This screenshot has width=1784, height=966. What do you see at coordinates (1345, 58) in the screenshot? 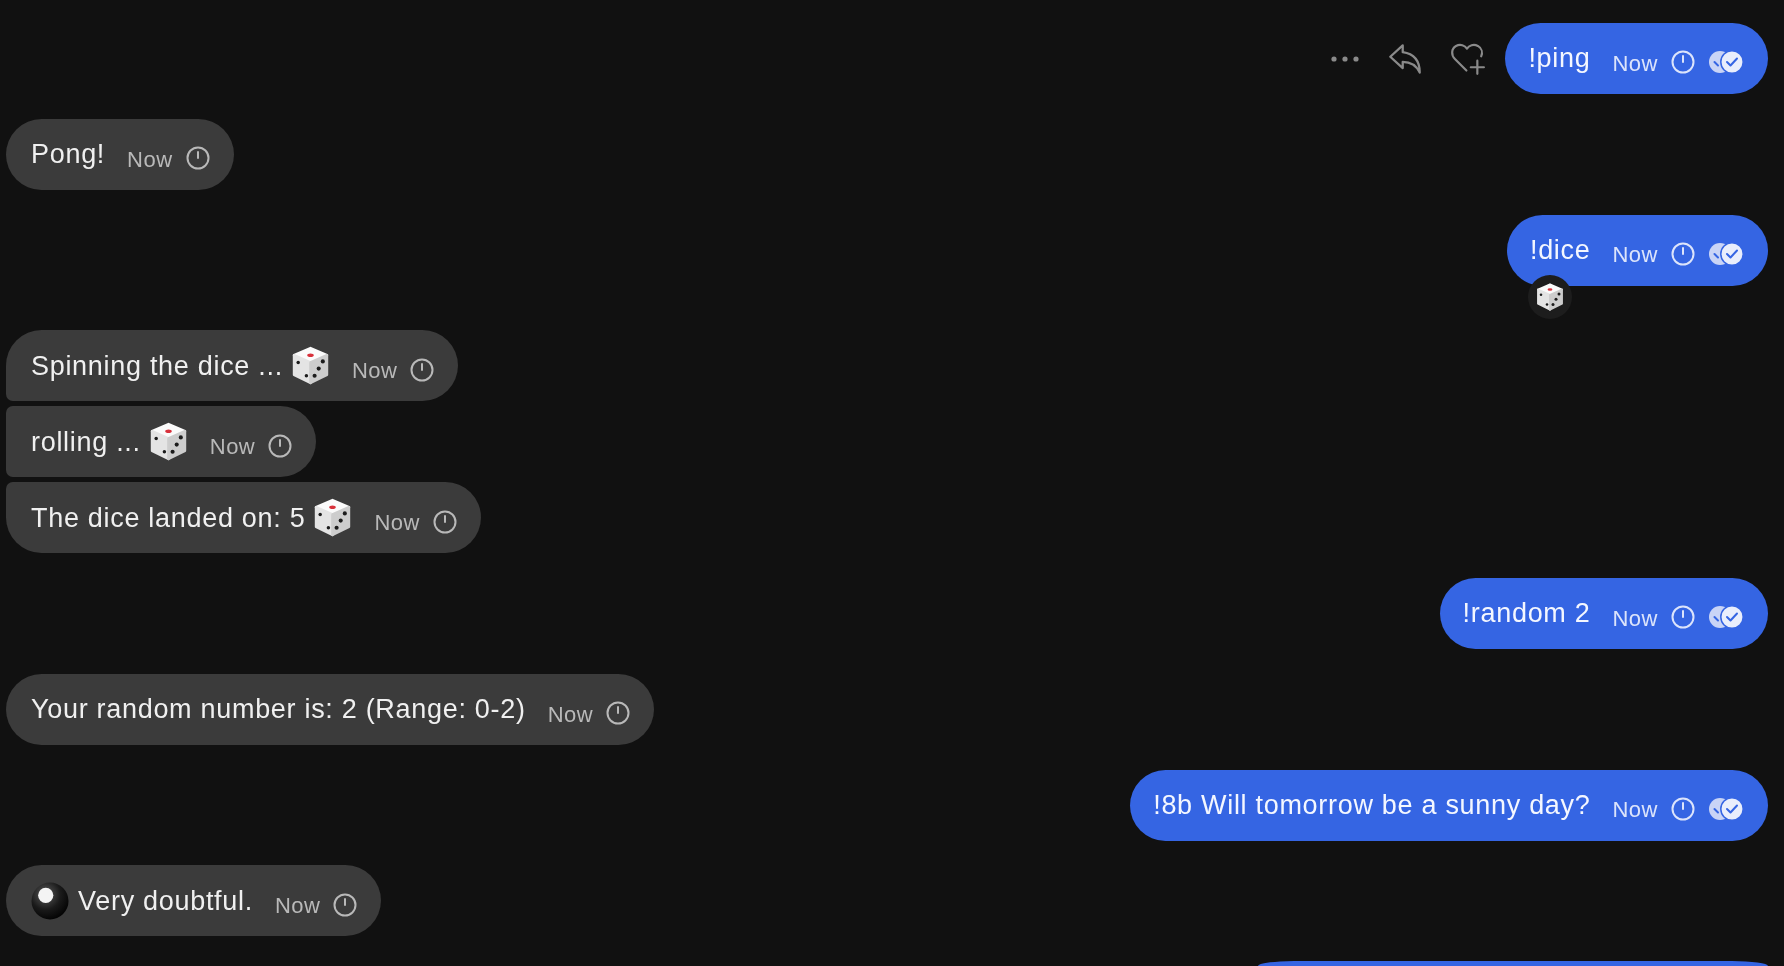
I see `more-icon` at bounding box center [1345, 58].